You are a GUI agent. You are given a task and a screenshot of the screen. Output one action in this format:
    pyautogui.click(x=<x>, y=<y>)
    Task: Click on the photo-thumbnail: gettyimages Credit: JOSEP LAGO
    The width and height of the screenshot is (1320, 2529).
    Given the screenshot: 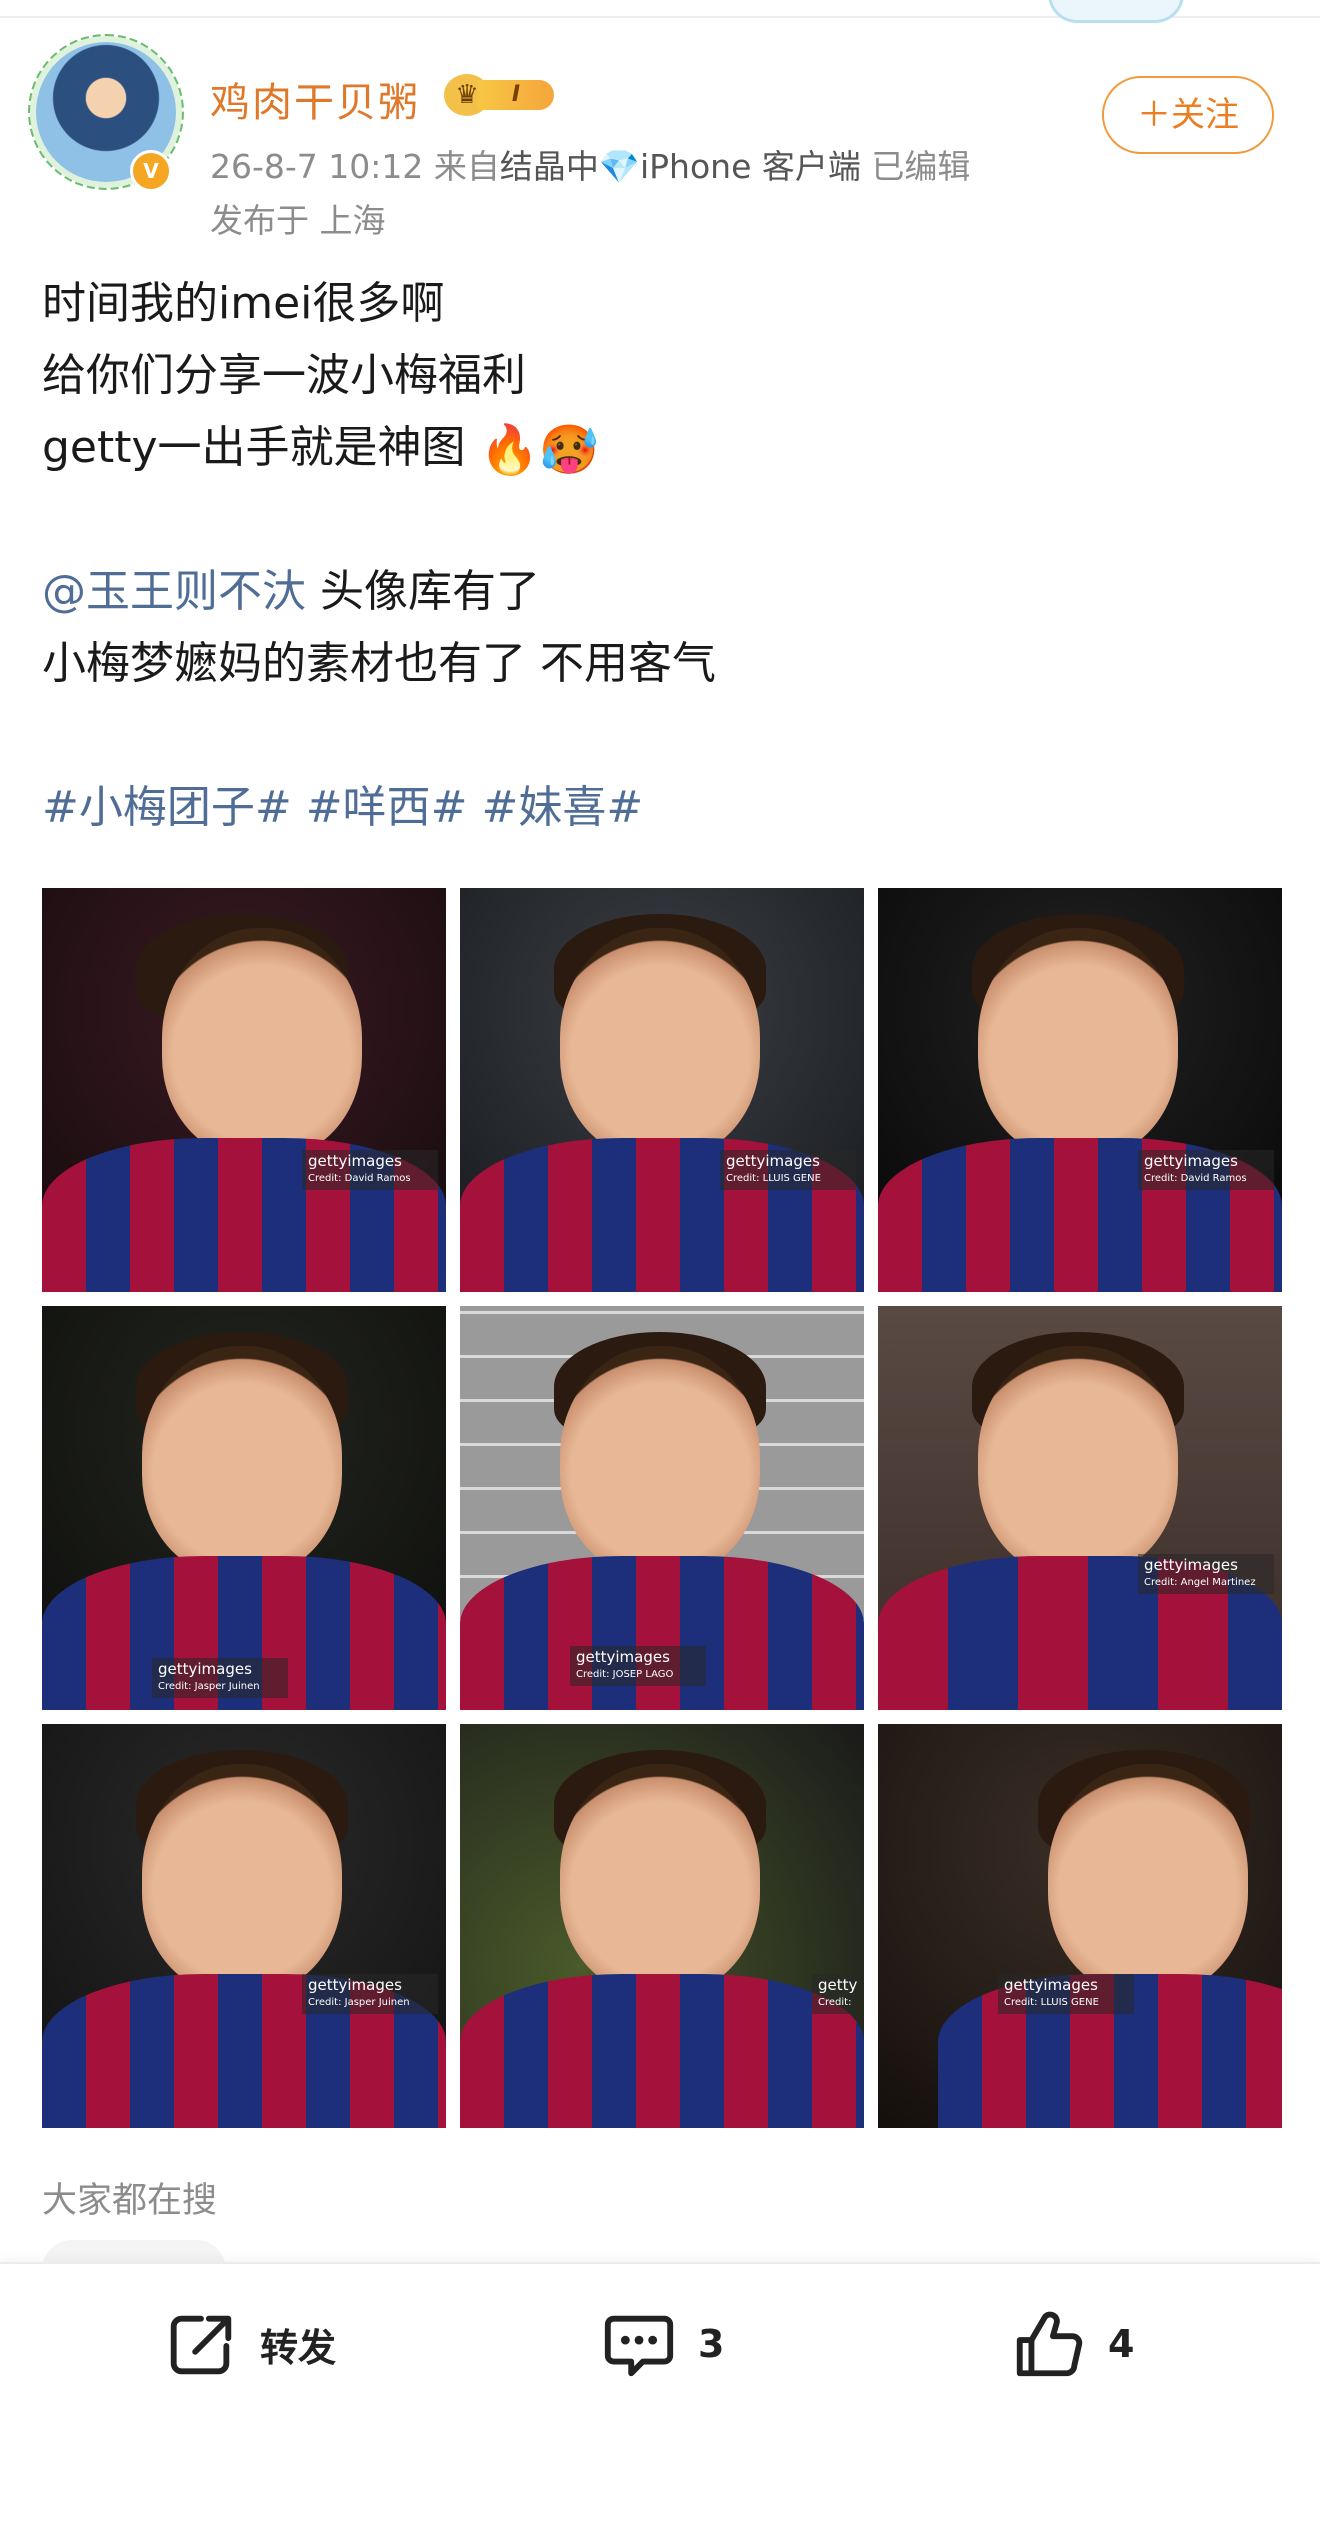 What is the action you would take?
    pyautogui.click(x=662, y=1508)
    